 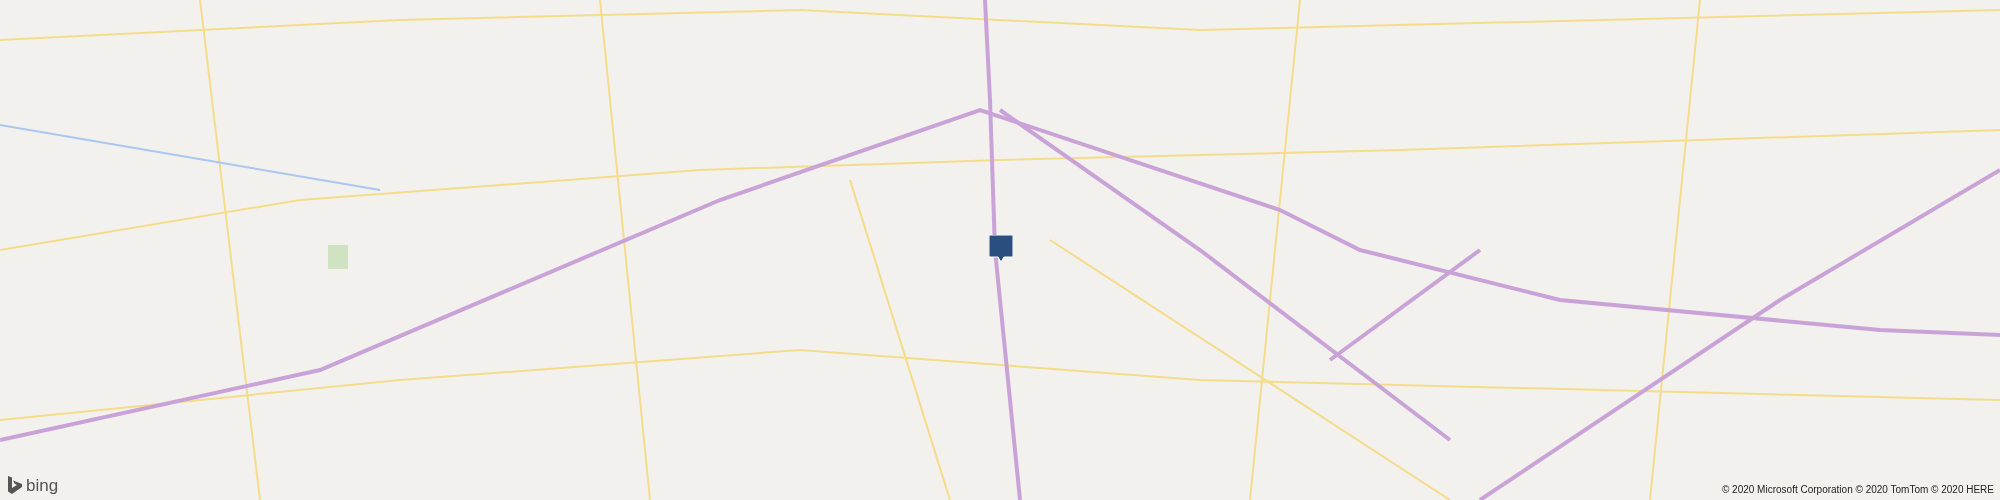 What do you see at coordinates (1001, 249) in the screenshot?
I see `map-pin-icon` at bounding box center [1001, 249].